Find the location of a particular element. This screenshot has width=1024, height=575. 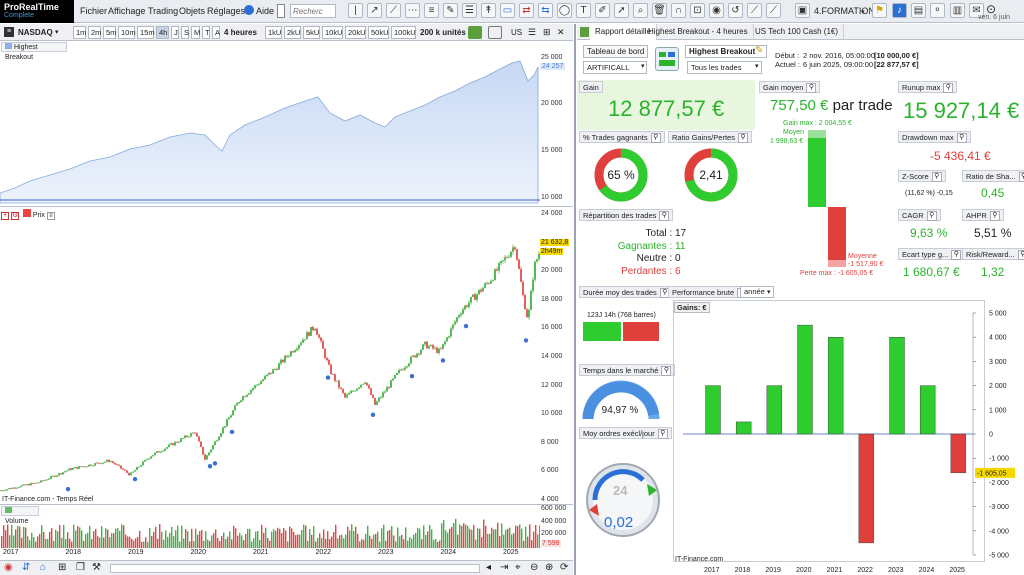

workspace-select: 4.FORMATION is located at coordinates (844, 11).